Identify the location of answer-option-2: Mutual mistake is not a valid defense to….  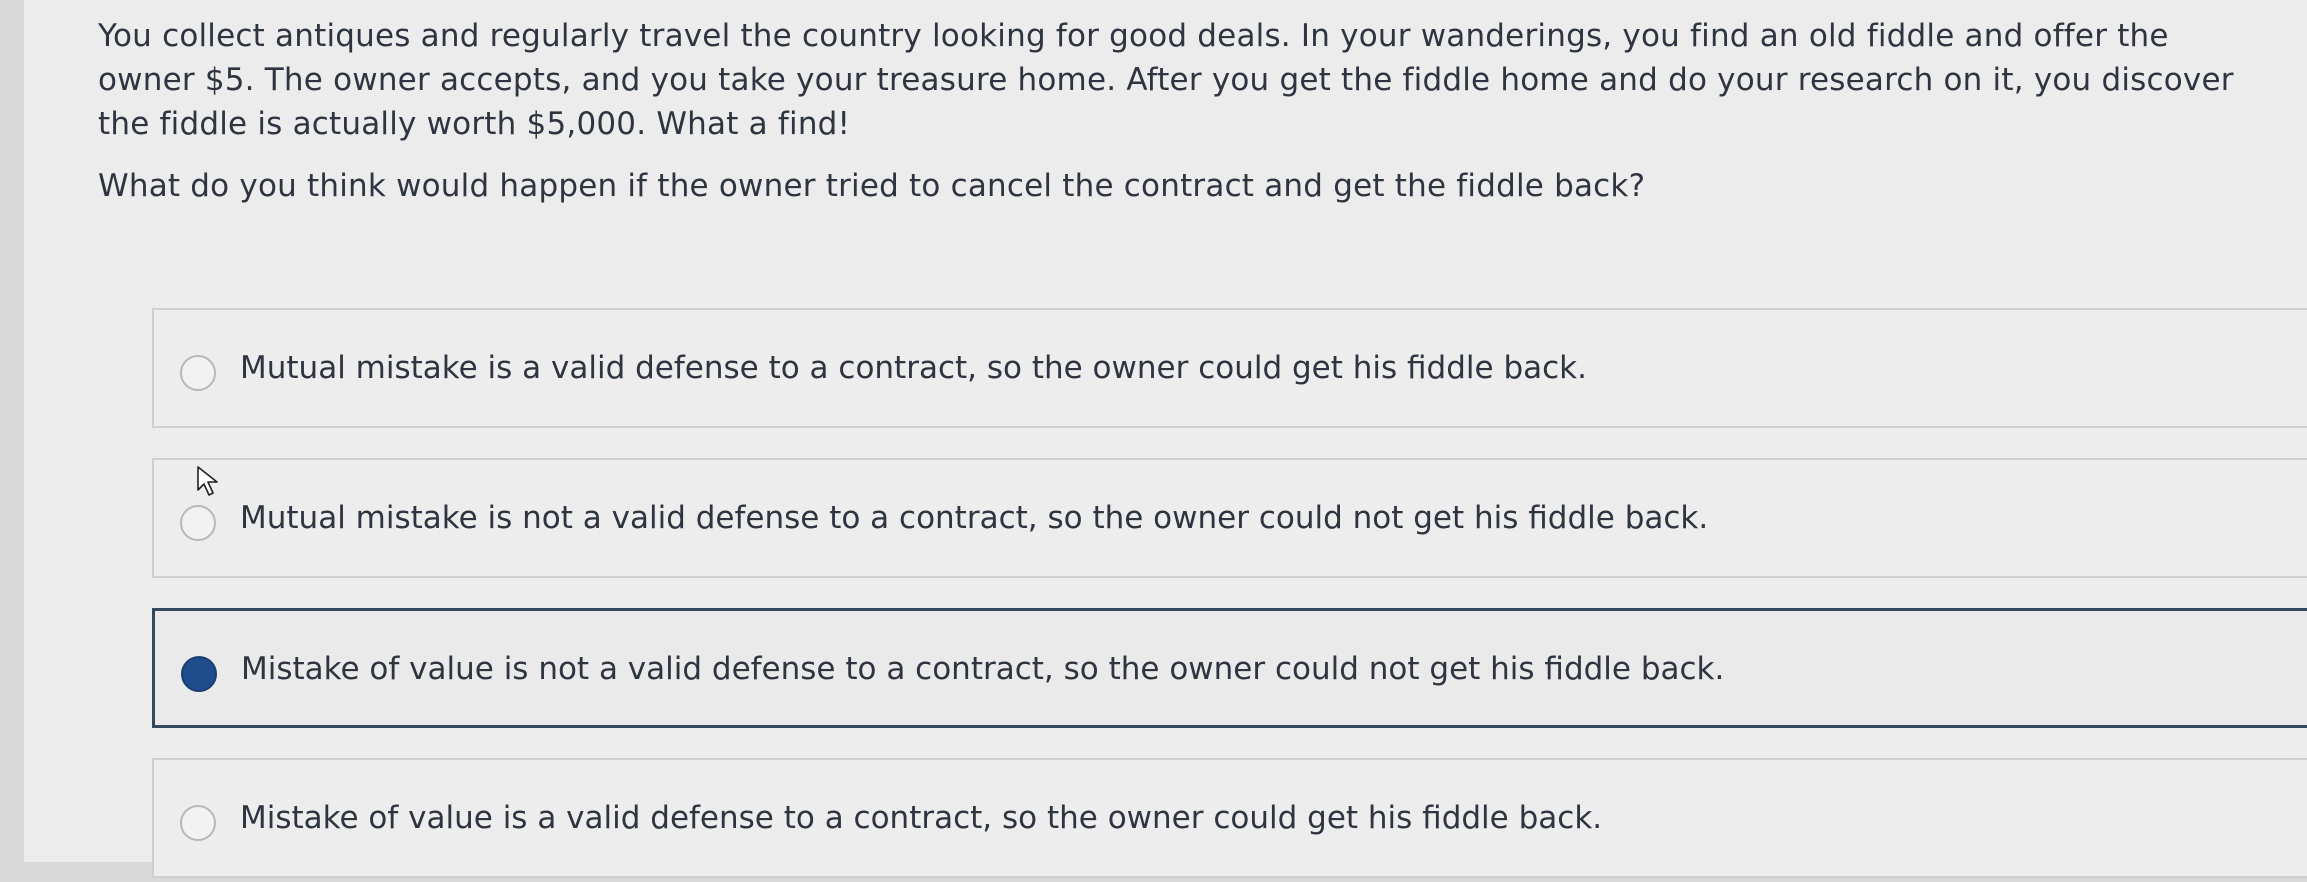
(1229, 518).